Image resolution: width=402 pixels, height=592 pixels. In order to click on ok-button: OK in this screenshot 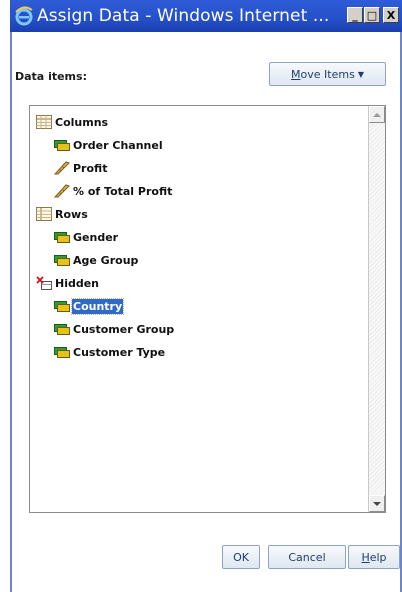, I will do `click(241, 557)`.